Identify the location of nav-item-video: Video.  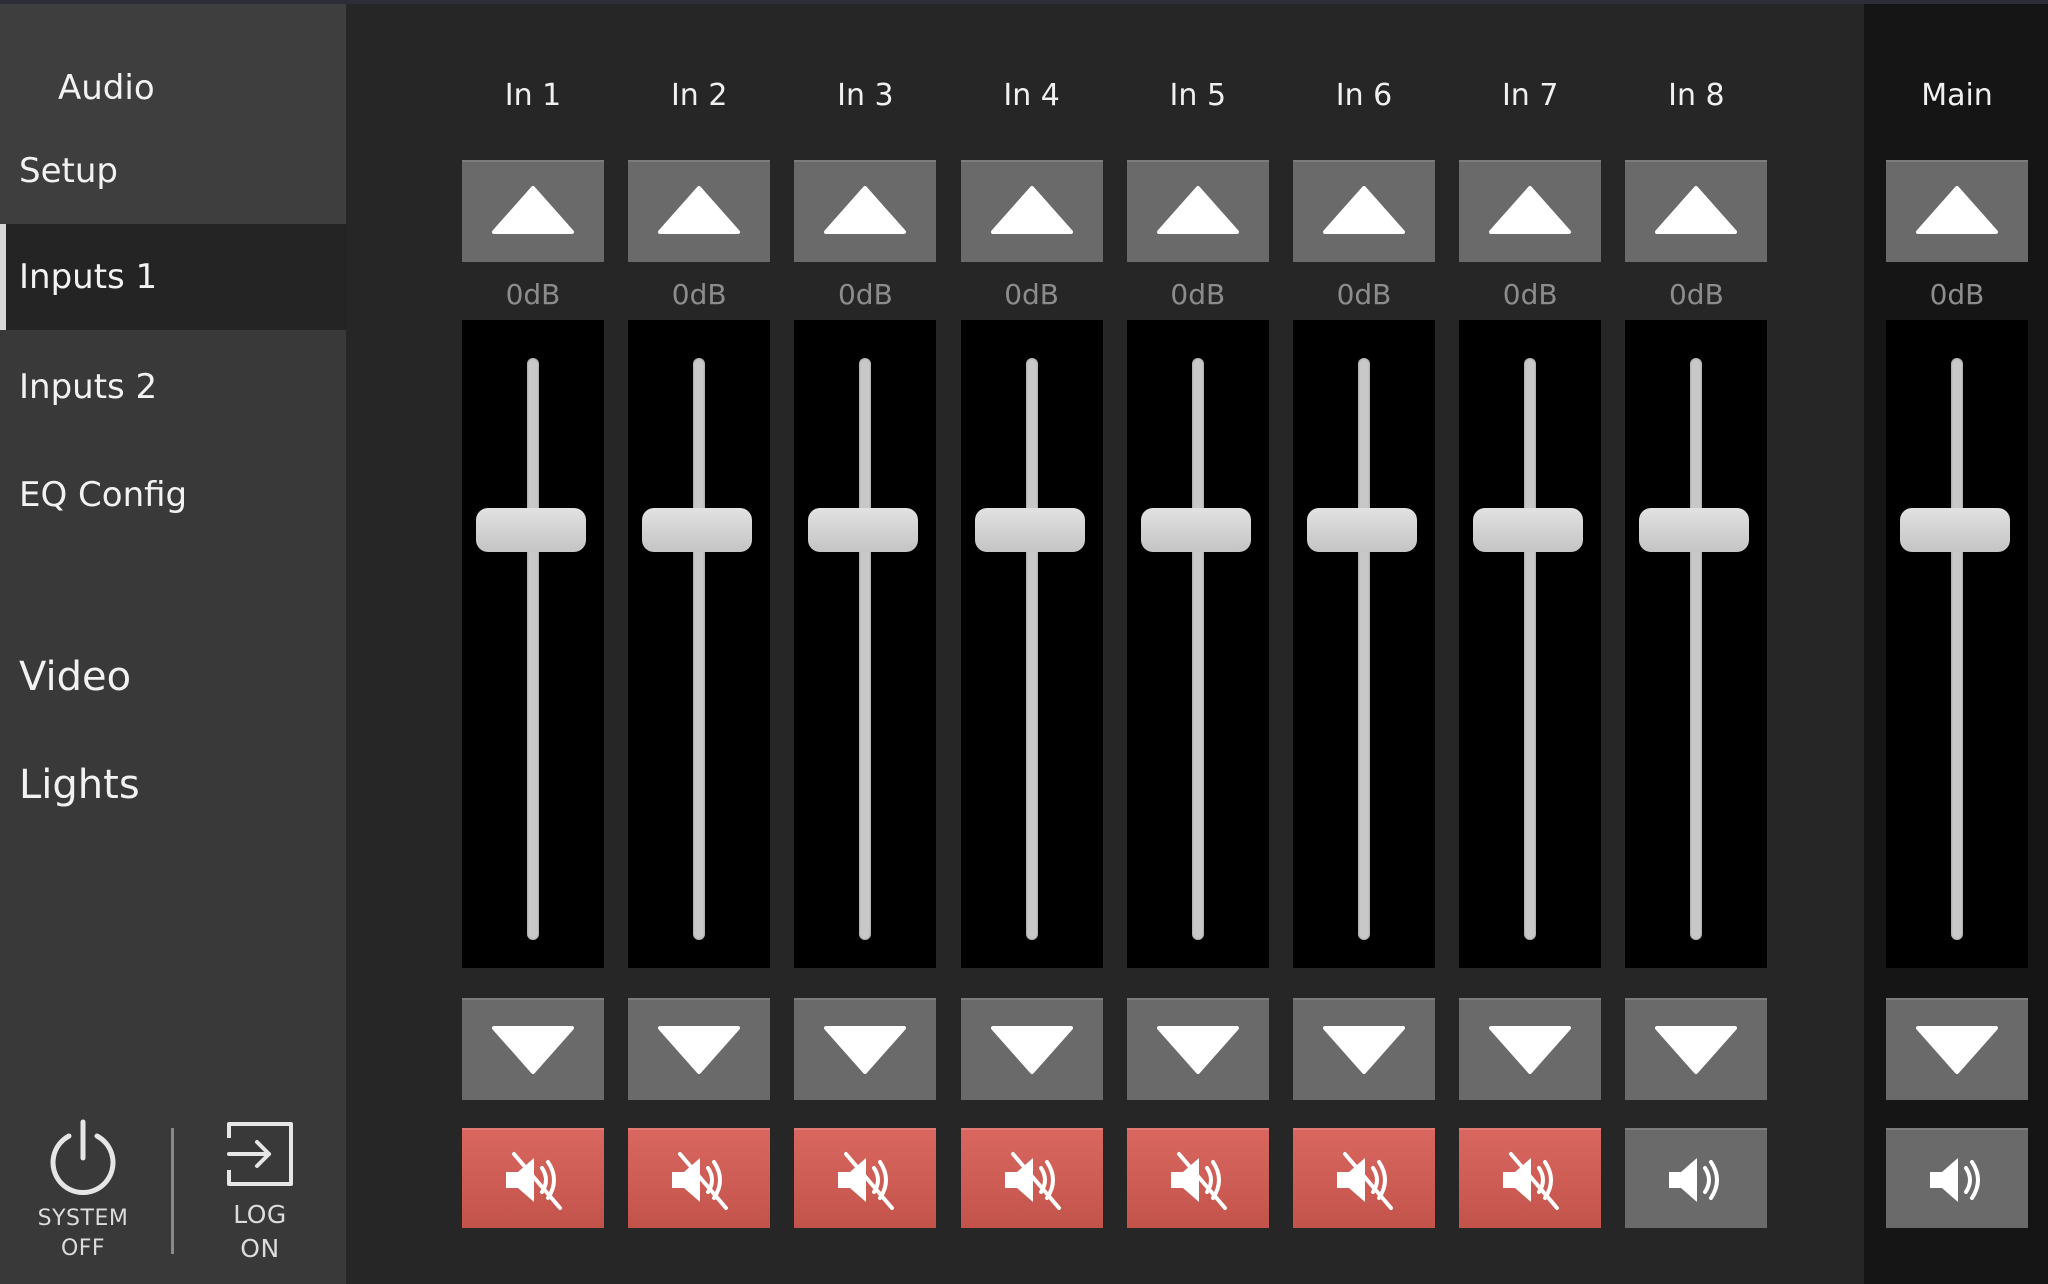
(173, 677).